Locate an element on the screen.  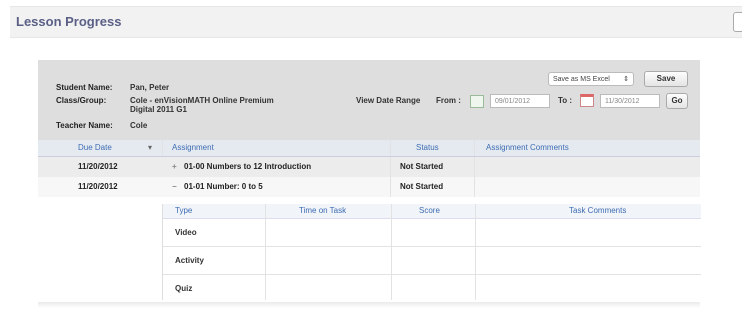
student-name-label: Student Name: is located at coordinates (84, 87).